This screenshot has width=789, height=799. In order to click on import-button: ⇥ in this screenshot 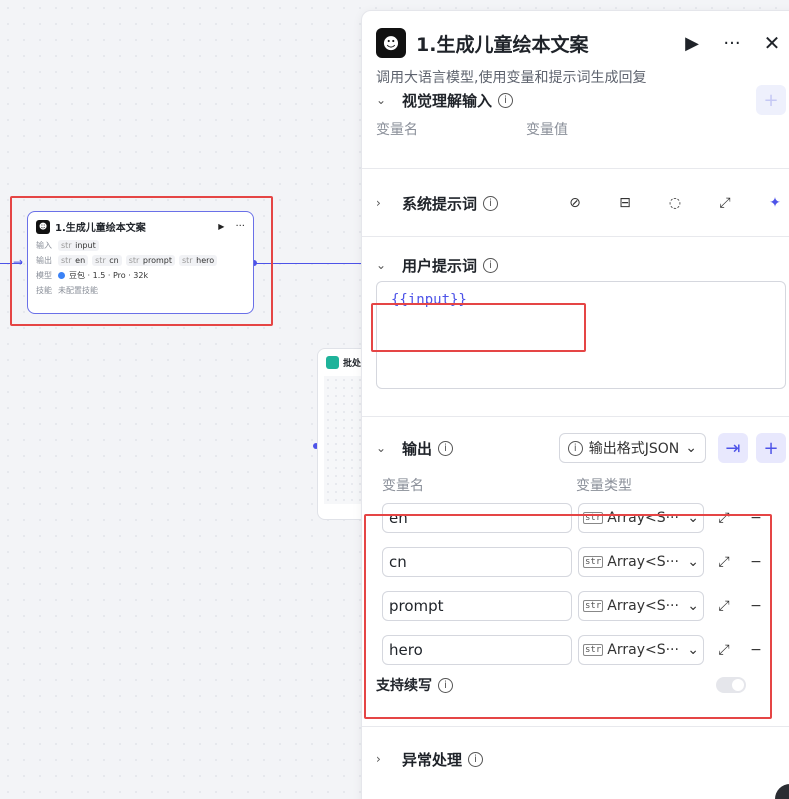, I will do `click(733, 448)`.